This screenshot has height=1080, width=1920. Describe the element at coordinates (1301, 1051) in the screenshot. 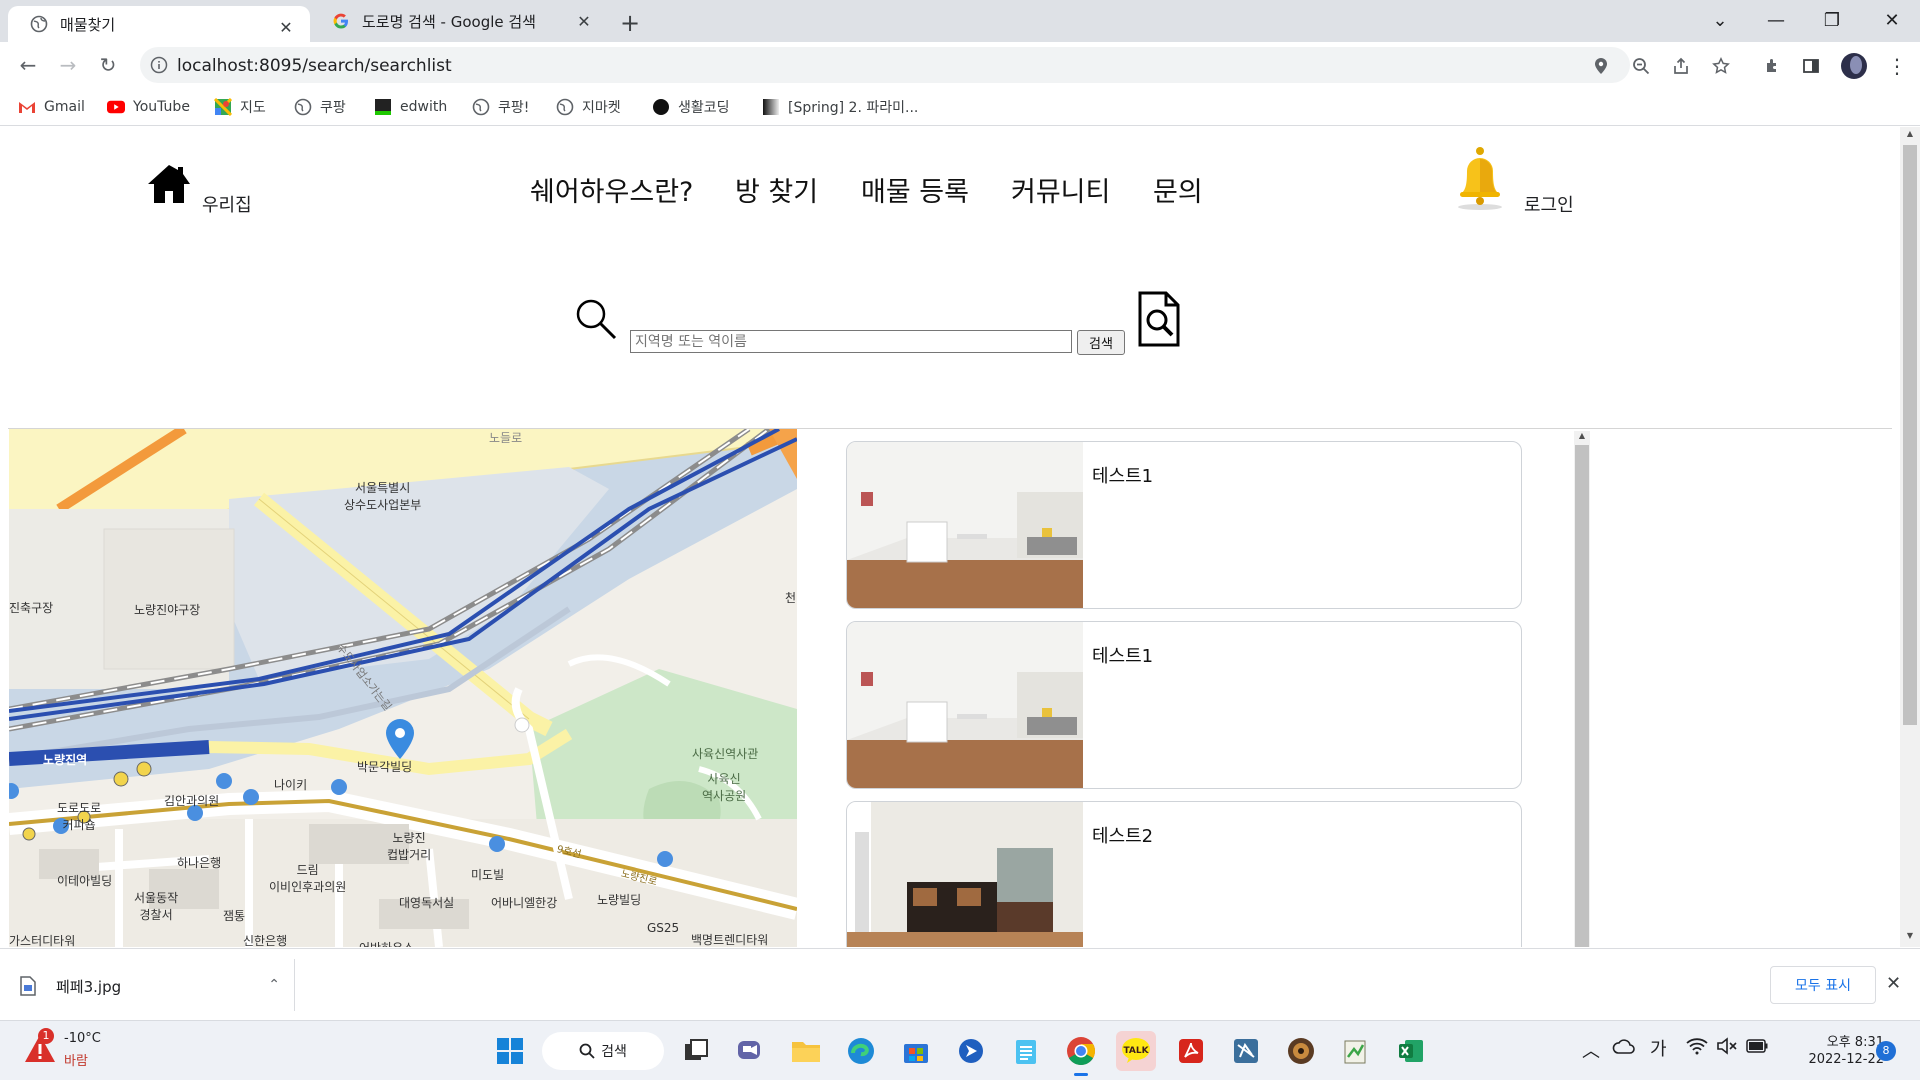

I see `game-app-icon` at that location.